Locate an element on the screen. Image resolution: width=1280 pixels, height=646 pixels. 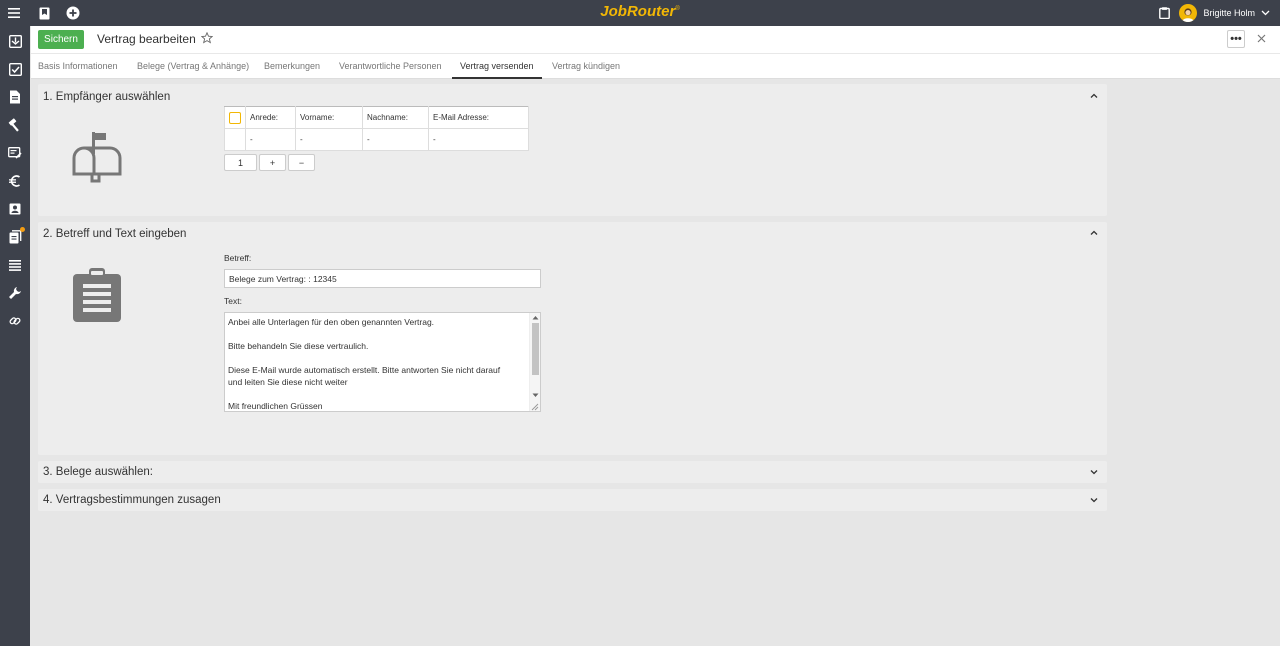
sidebar-item-tools is located at coordinates (15, 293).